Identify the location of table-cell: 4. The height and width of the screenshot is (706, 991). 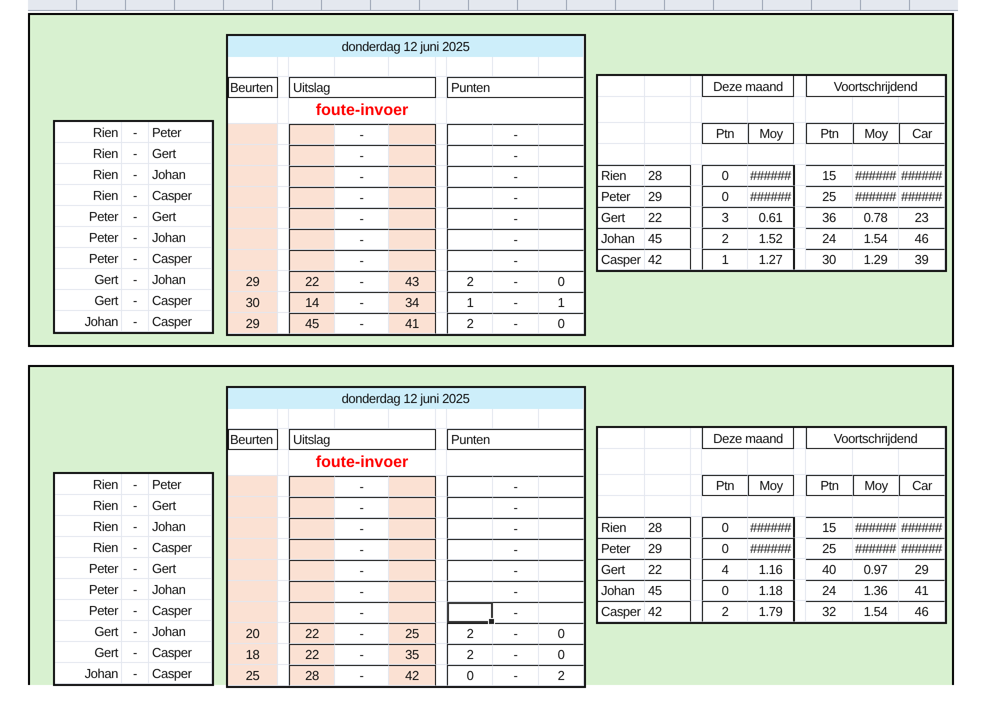
(725, 569).